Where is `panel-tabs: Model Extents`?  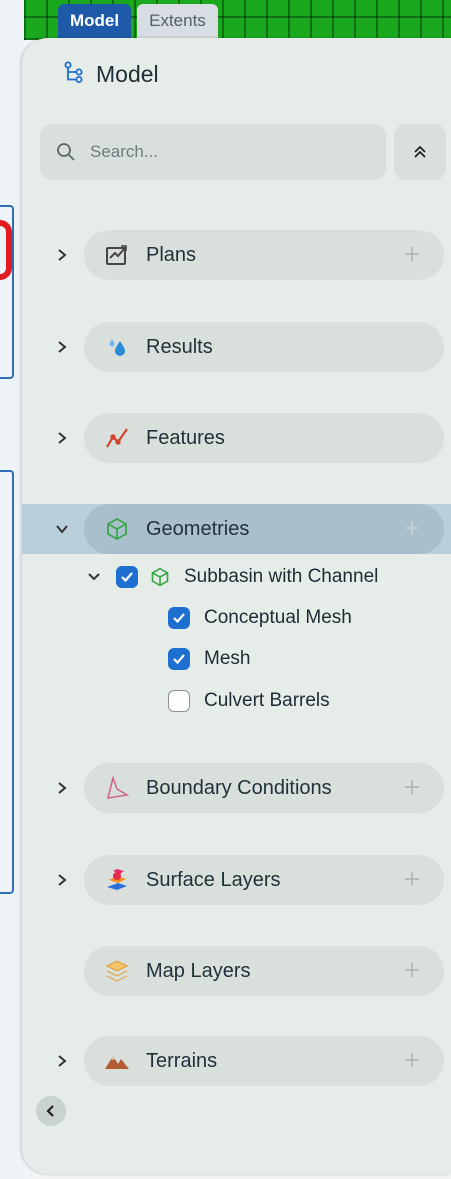 panel-tabs: Model Extents is located at coordinates (138, 21).